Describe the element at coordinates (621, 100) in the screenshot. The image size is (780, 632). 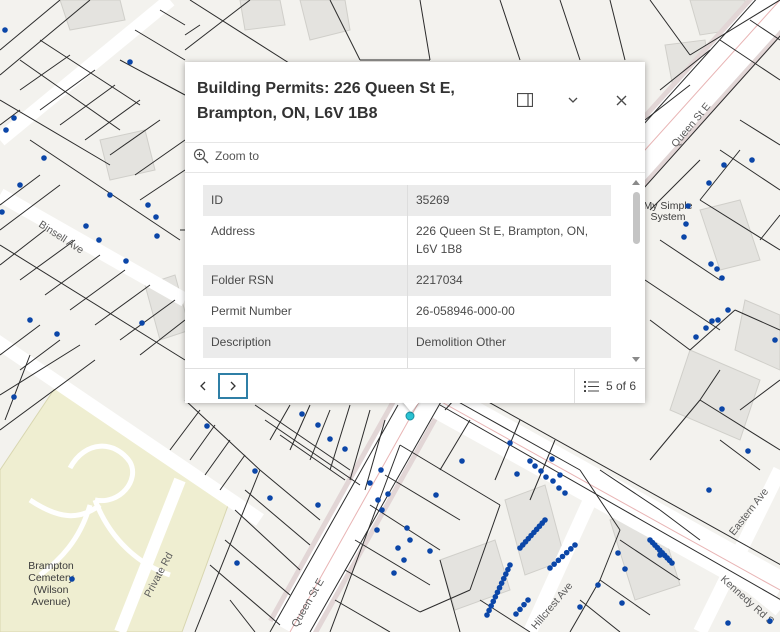
I see `close-button` at that location.